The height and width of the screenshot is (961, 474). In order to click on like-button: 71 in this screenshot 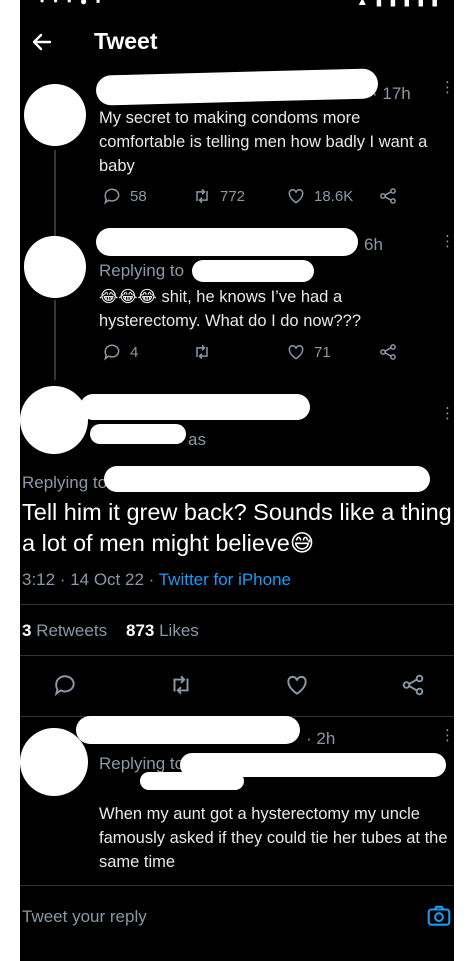, I will do `click(308, 352)`.